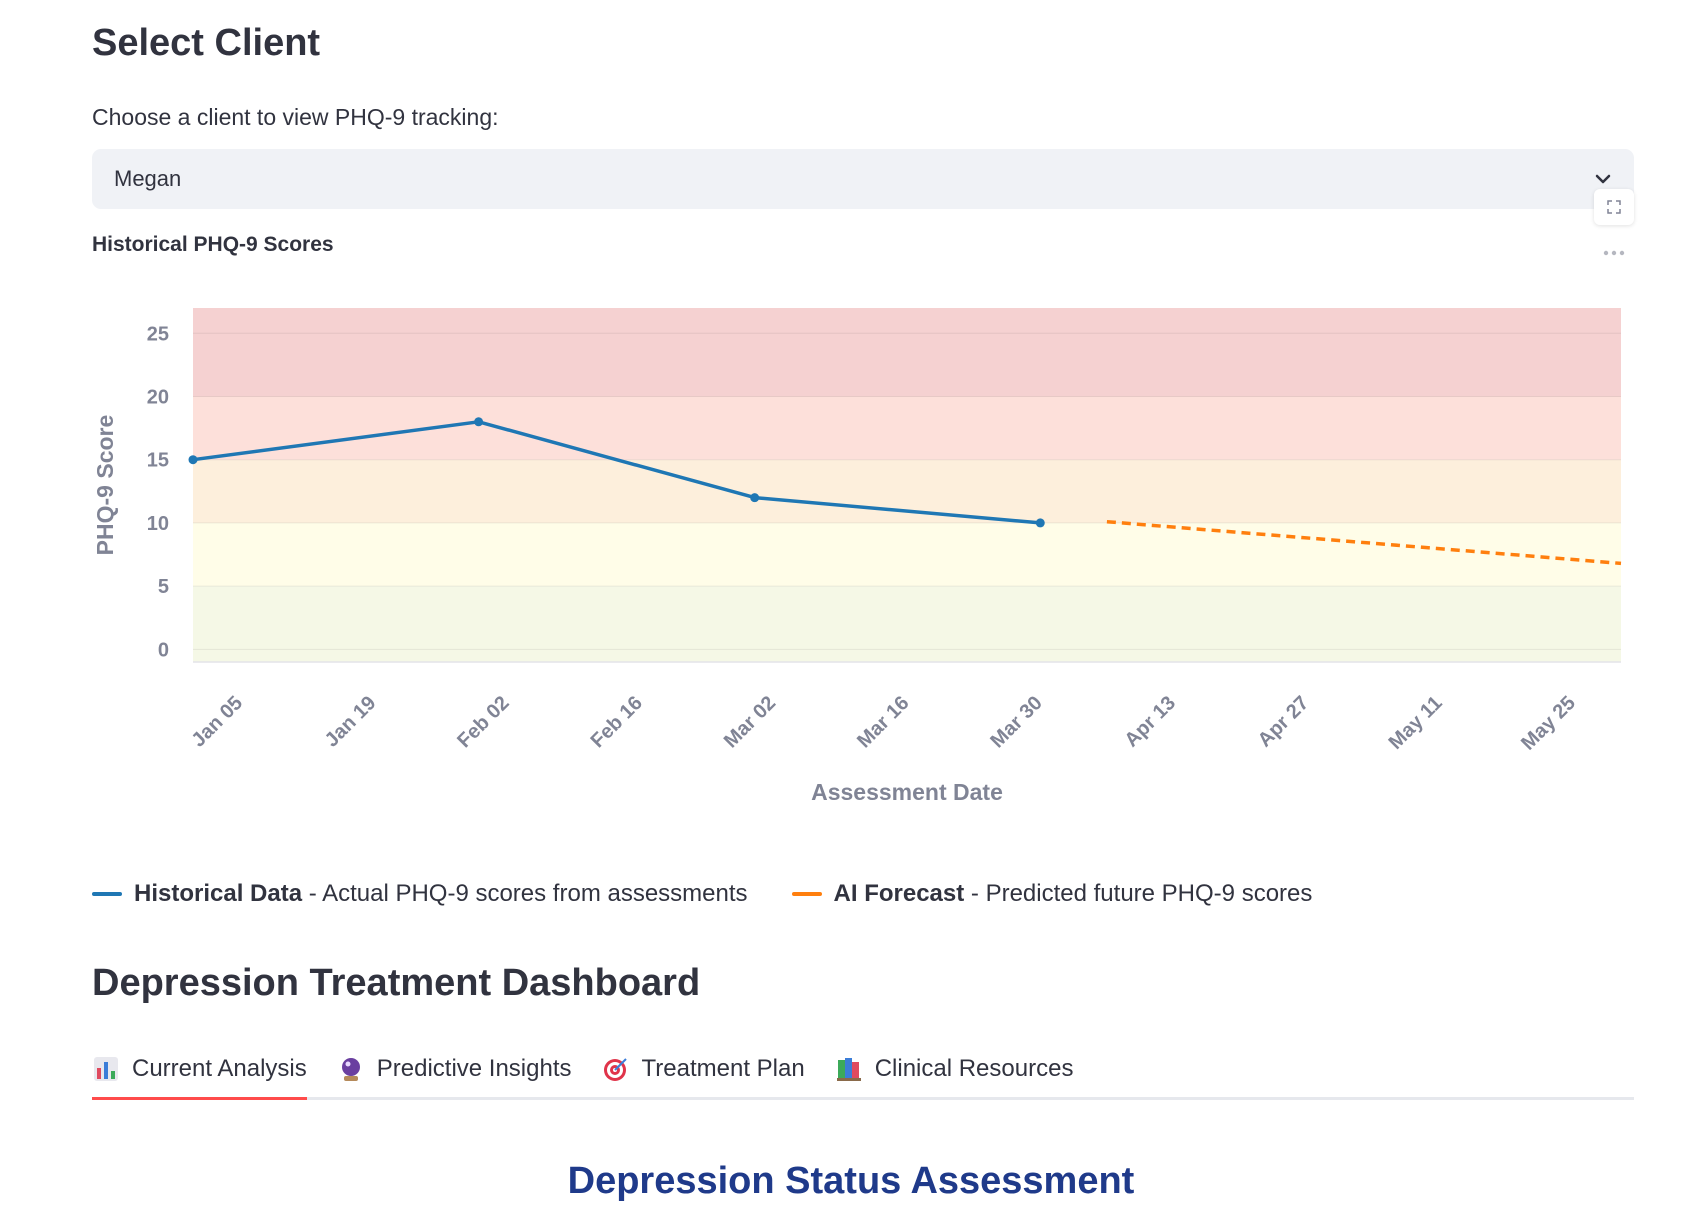 Image resolution: width=1702 pixels, height=1215 pixels. I want to click on tab-treatment-plan: Treatment Plan, so click(703, 1068).